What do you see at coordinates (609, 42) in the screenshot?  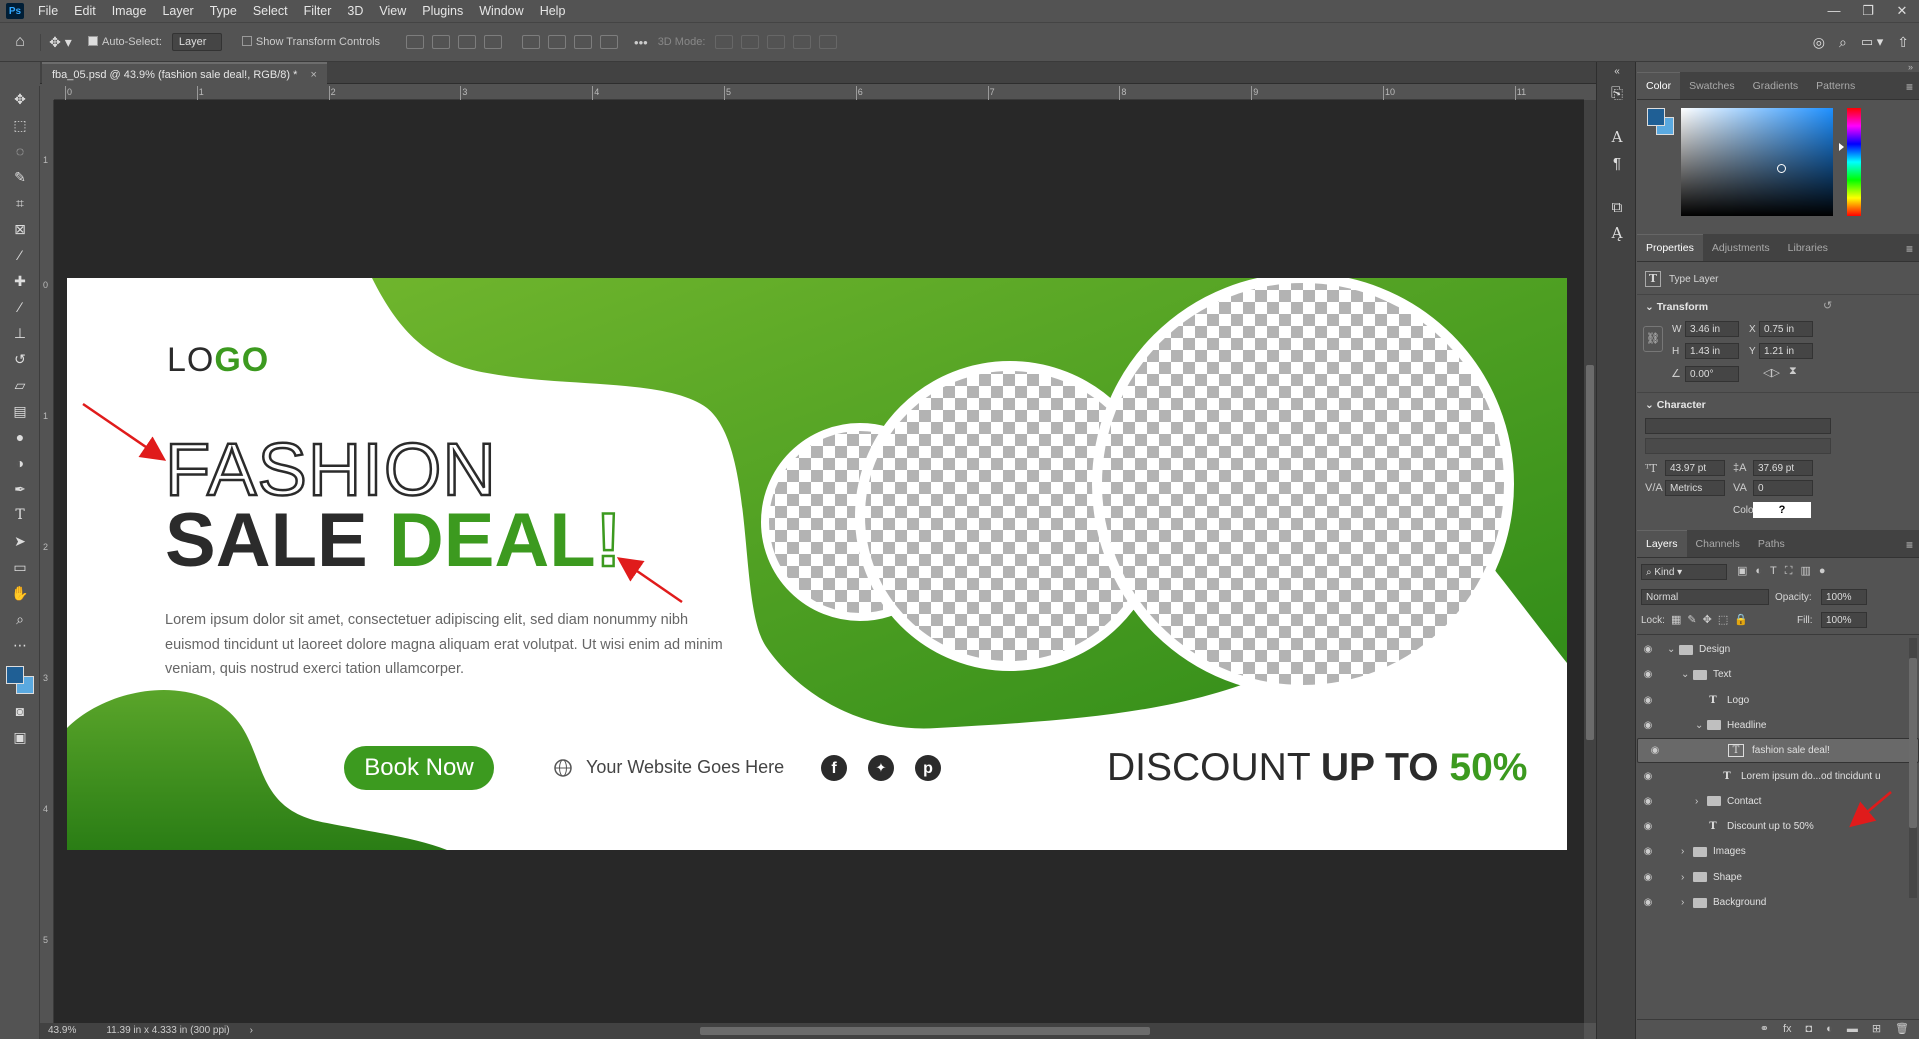 I see `distribute-vertical-icon` at bounding box center [609, 42].